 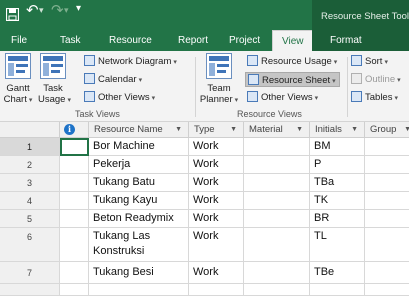 What do you see at coordinates (70, 40) in the screenshot?
I see `tab-task: Task` at bounding box center [70, 40].